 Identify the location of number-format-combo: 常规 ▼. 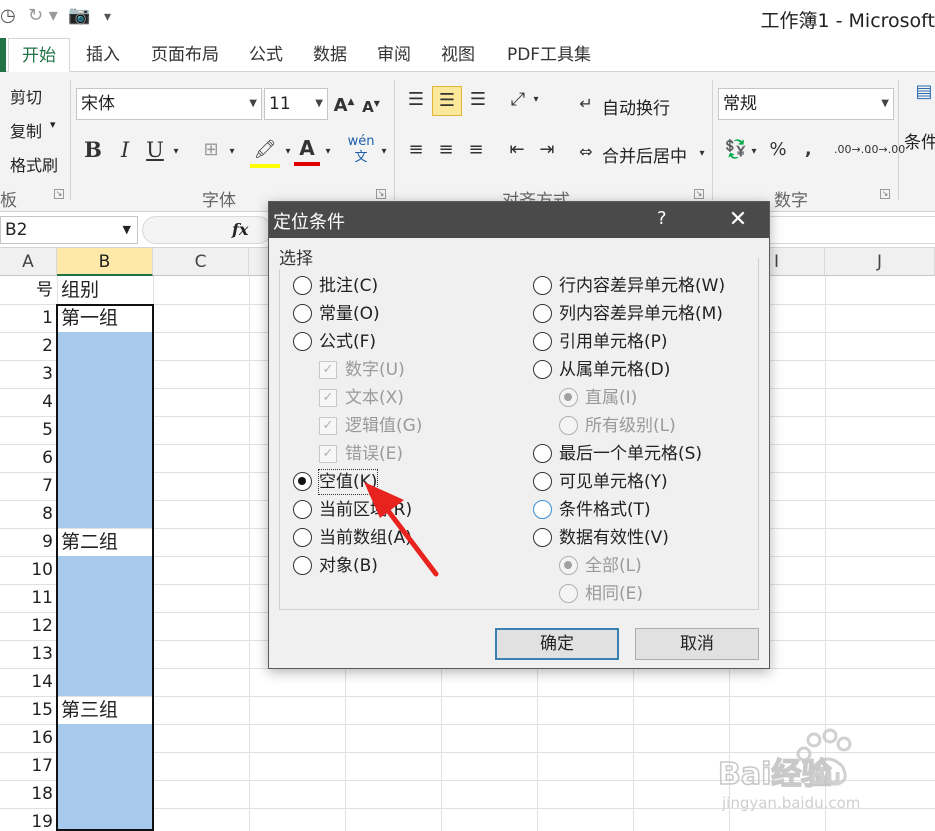
(806, 104).